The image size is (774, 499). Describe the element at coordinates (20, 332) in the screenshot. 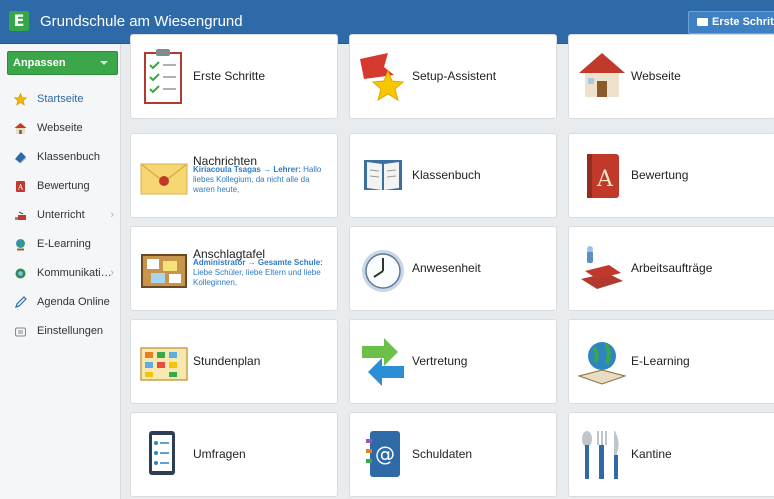

I see `settings-icon` at that location.